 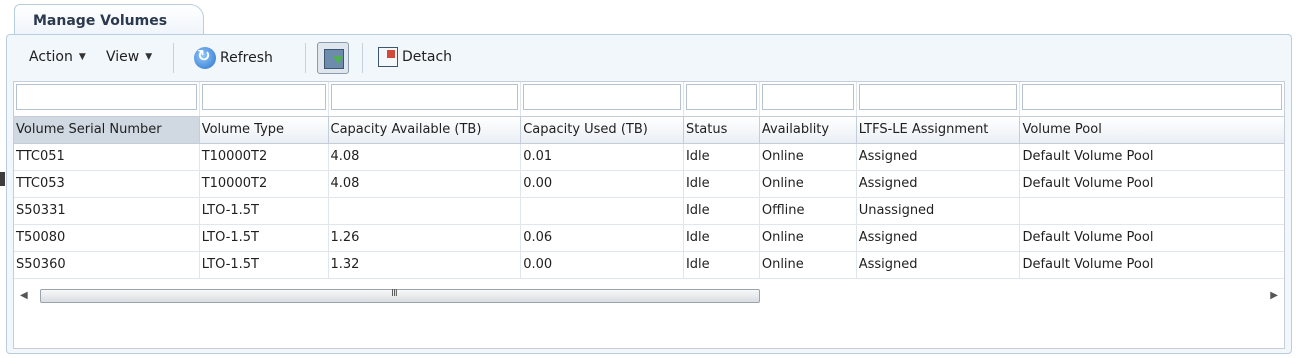 What do you see at coordinates (107, 211) in the screenshot?
I see `cell-volume-serial: S50331` at bounding box center [107, 211].